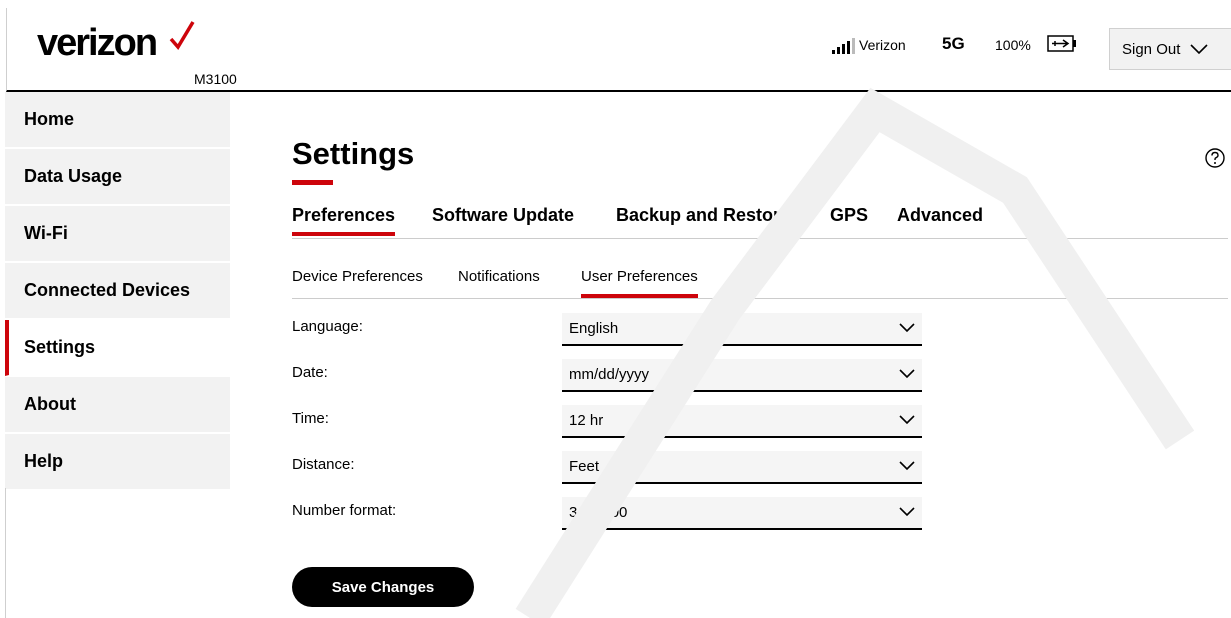  What do you see at coordinates (117, 405) in the screenshot?
I see `sidebar-item-about: About` at bounding box center [117, 405].